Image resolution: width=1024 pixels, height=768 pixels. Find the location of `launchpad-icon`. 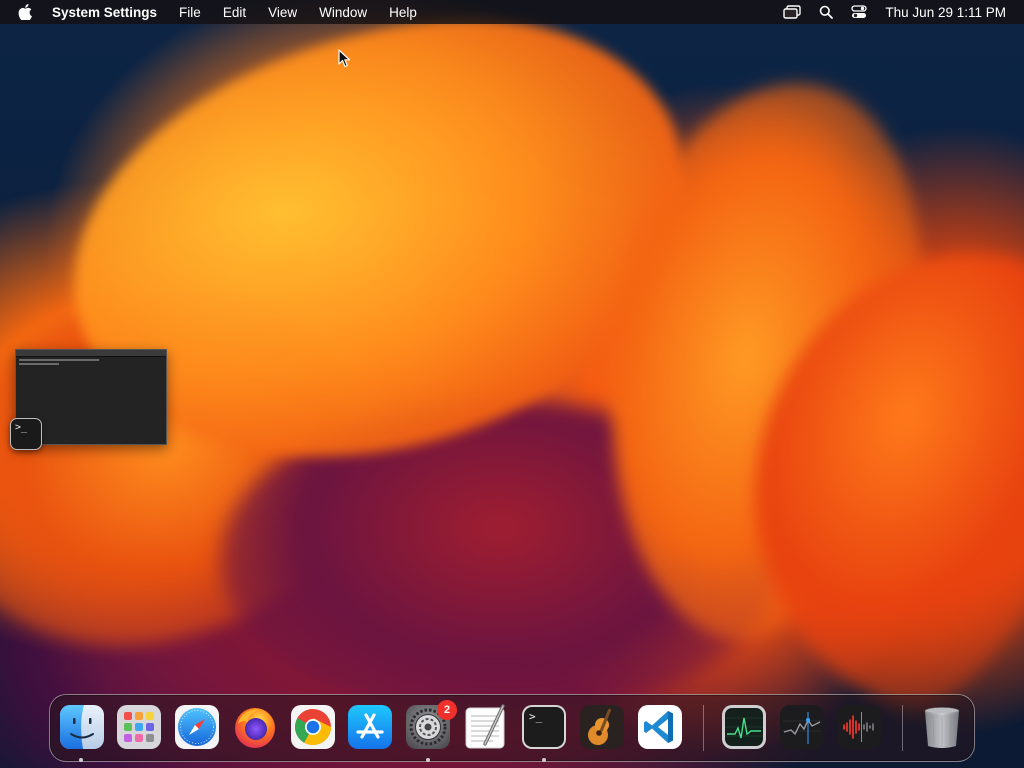

launchpad-icon is located at coordinates (139, 727).